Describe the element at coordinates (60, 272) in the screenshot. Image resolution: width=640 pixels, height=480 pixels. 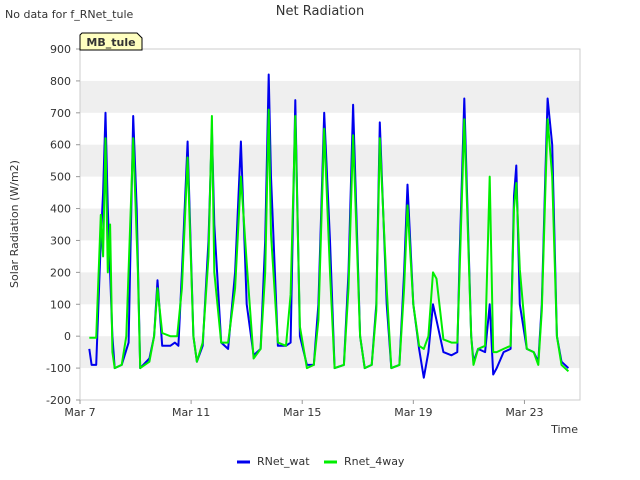
I see `y-tick-label: 200` at that location.